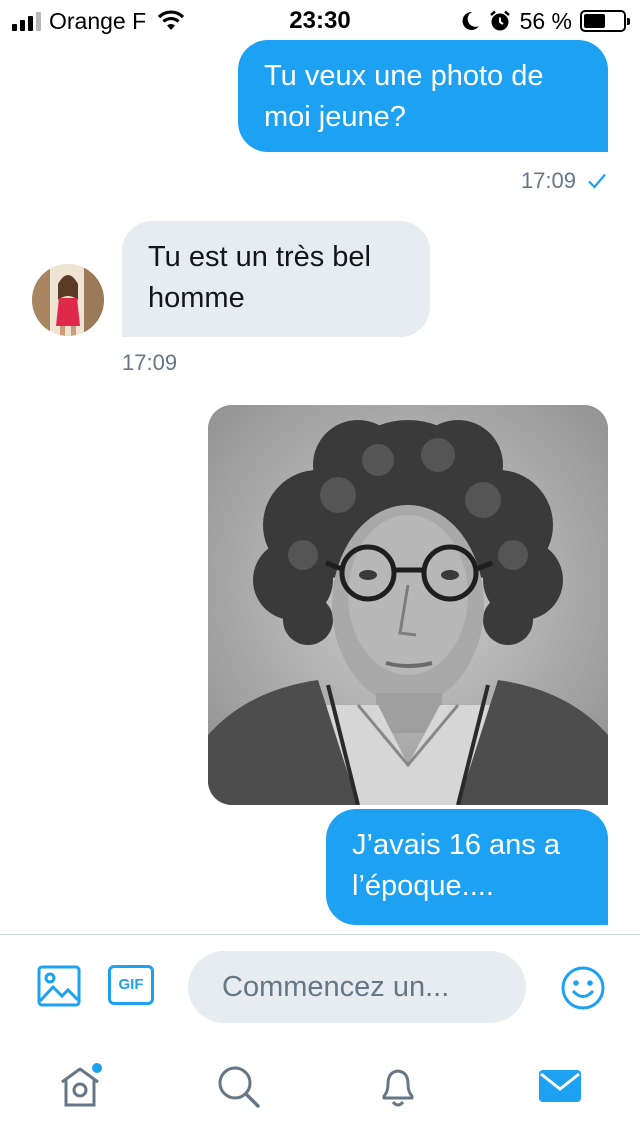 Image resolution: width=640 pixels, height=1136 pixels. I want to click on battery-icon, so click(605, 21).